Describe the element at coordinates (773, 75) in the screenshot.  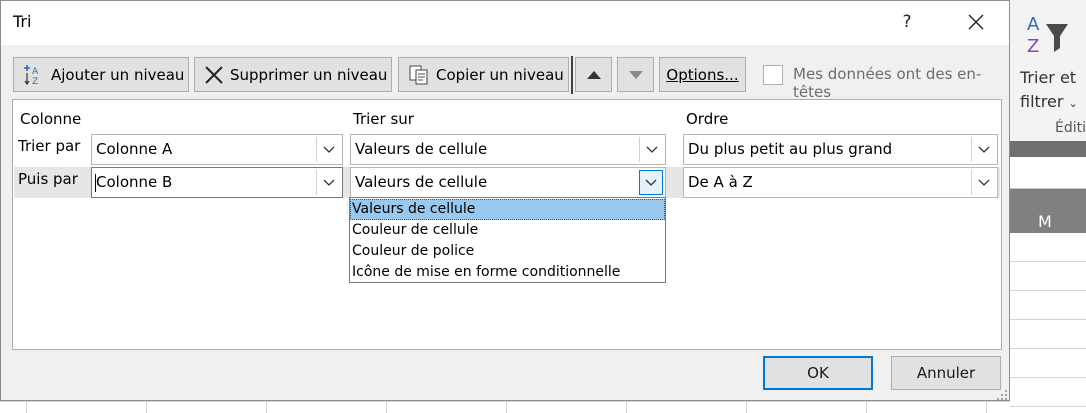
I see `headers-checkbox` at that location.